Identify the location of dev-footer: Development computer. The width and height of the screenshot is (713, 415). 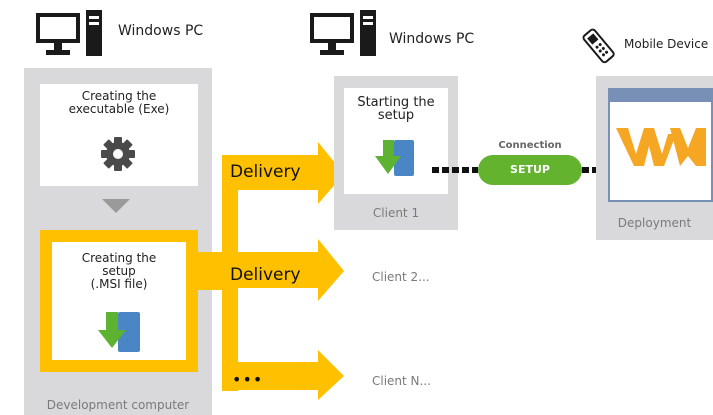
(118, 405).